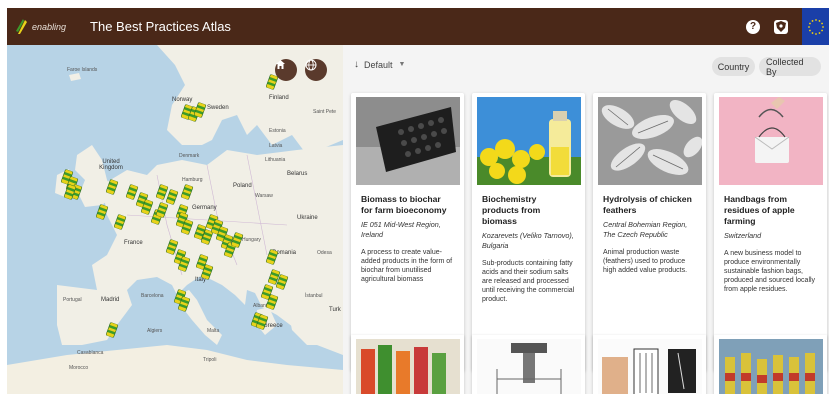  Describe the element at coordinates (192, 180) in the screenshot. I see `map-label-hamburg: Hamburg` at that location.